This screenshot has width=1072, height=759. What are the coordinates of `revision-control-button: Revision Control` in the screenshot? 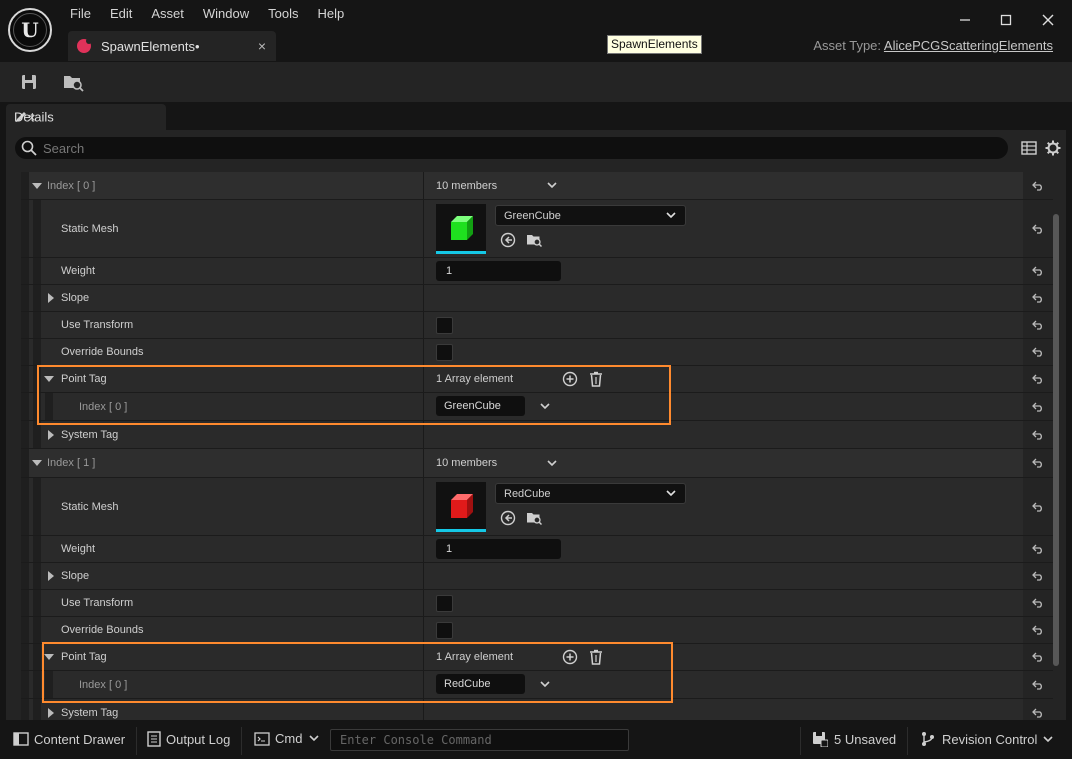 It's located at (986, 739).